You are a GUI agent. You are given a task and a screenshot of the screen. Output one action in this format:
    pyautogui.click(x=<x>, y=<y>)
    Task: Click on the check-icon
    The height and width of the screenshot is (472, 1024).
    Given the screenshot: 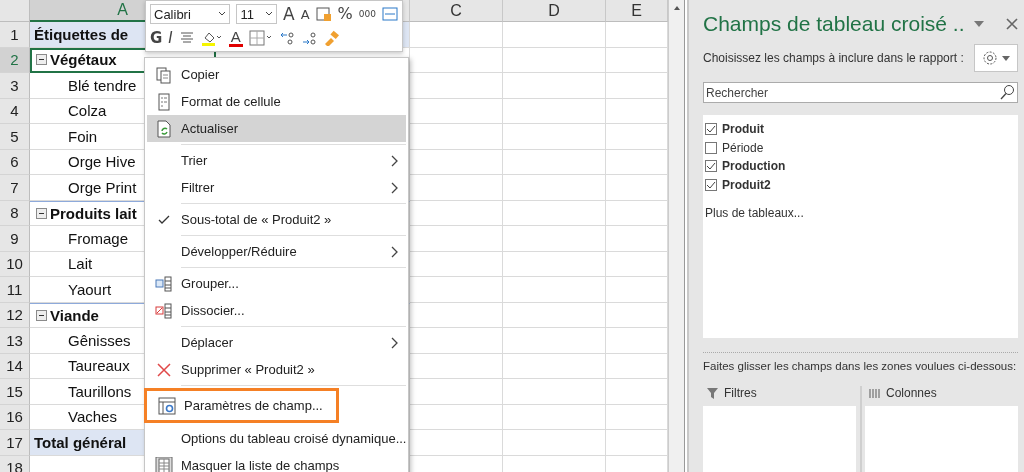 What is the action you would take?
    pyautogui.click(x=164, y=219)
    